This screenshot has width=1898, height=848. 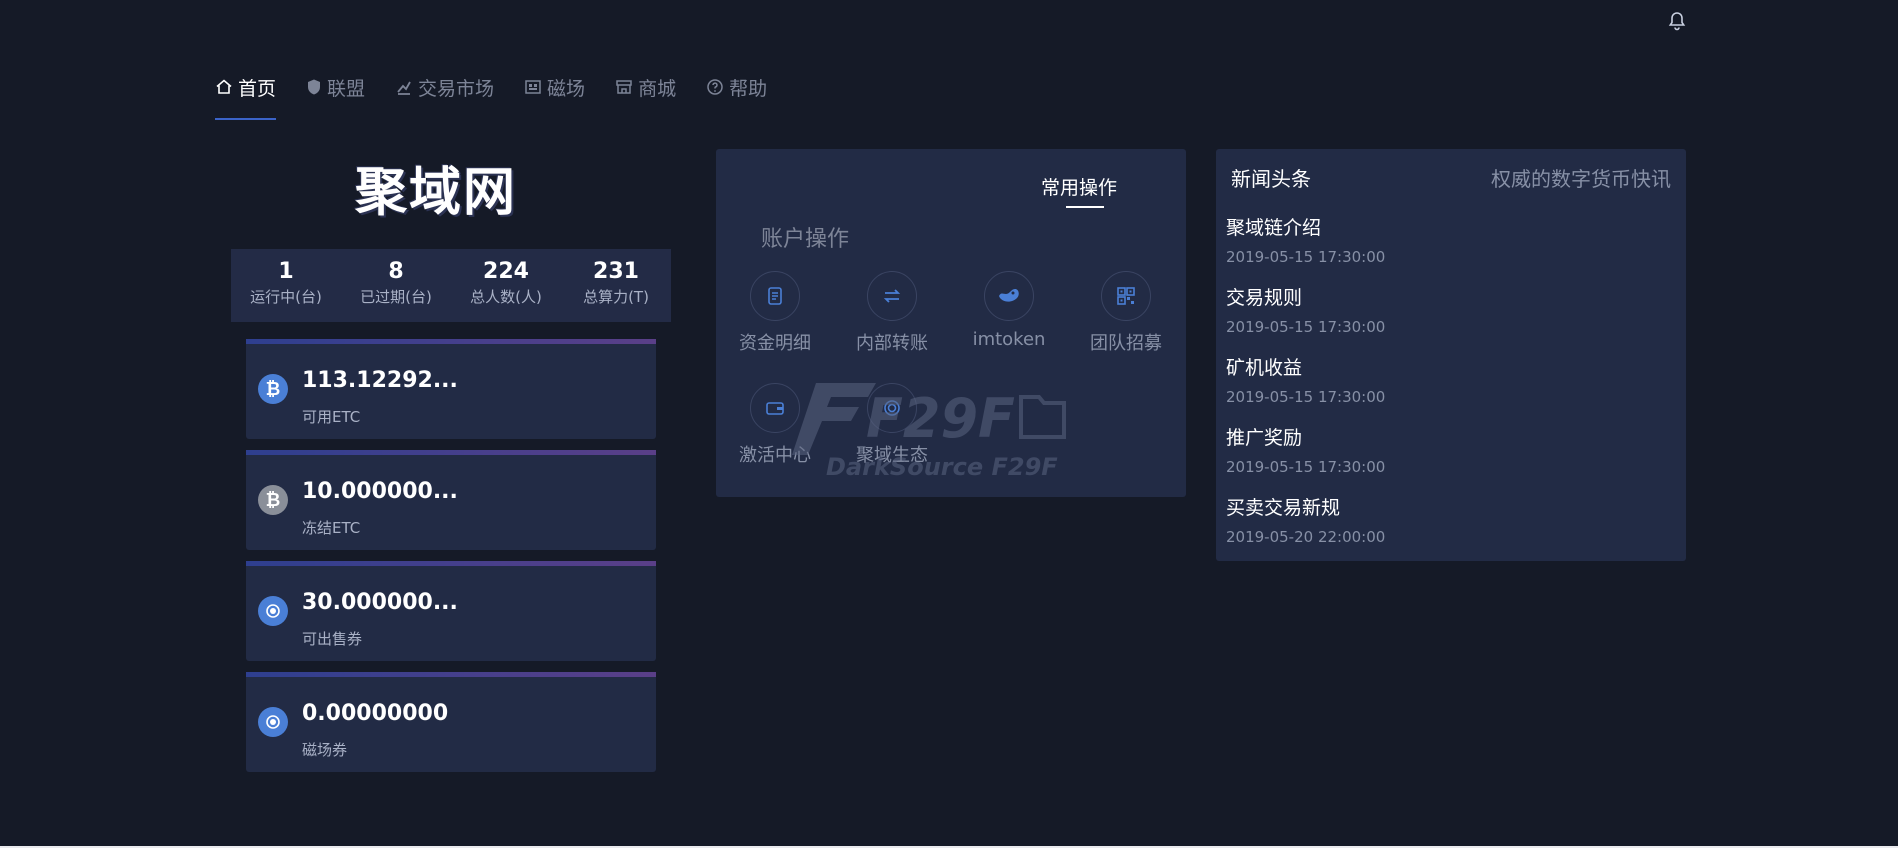 I want to click on stat-value: 8, so click(x=396, y=271).